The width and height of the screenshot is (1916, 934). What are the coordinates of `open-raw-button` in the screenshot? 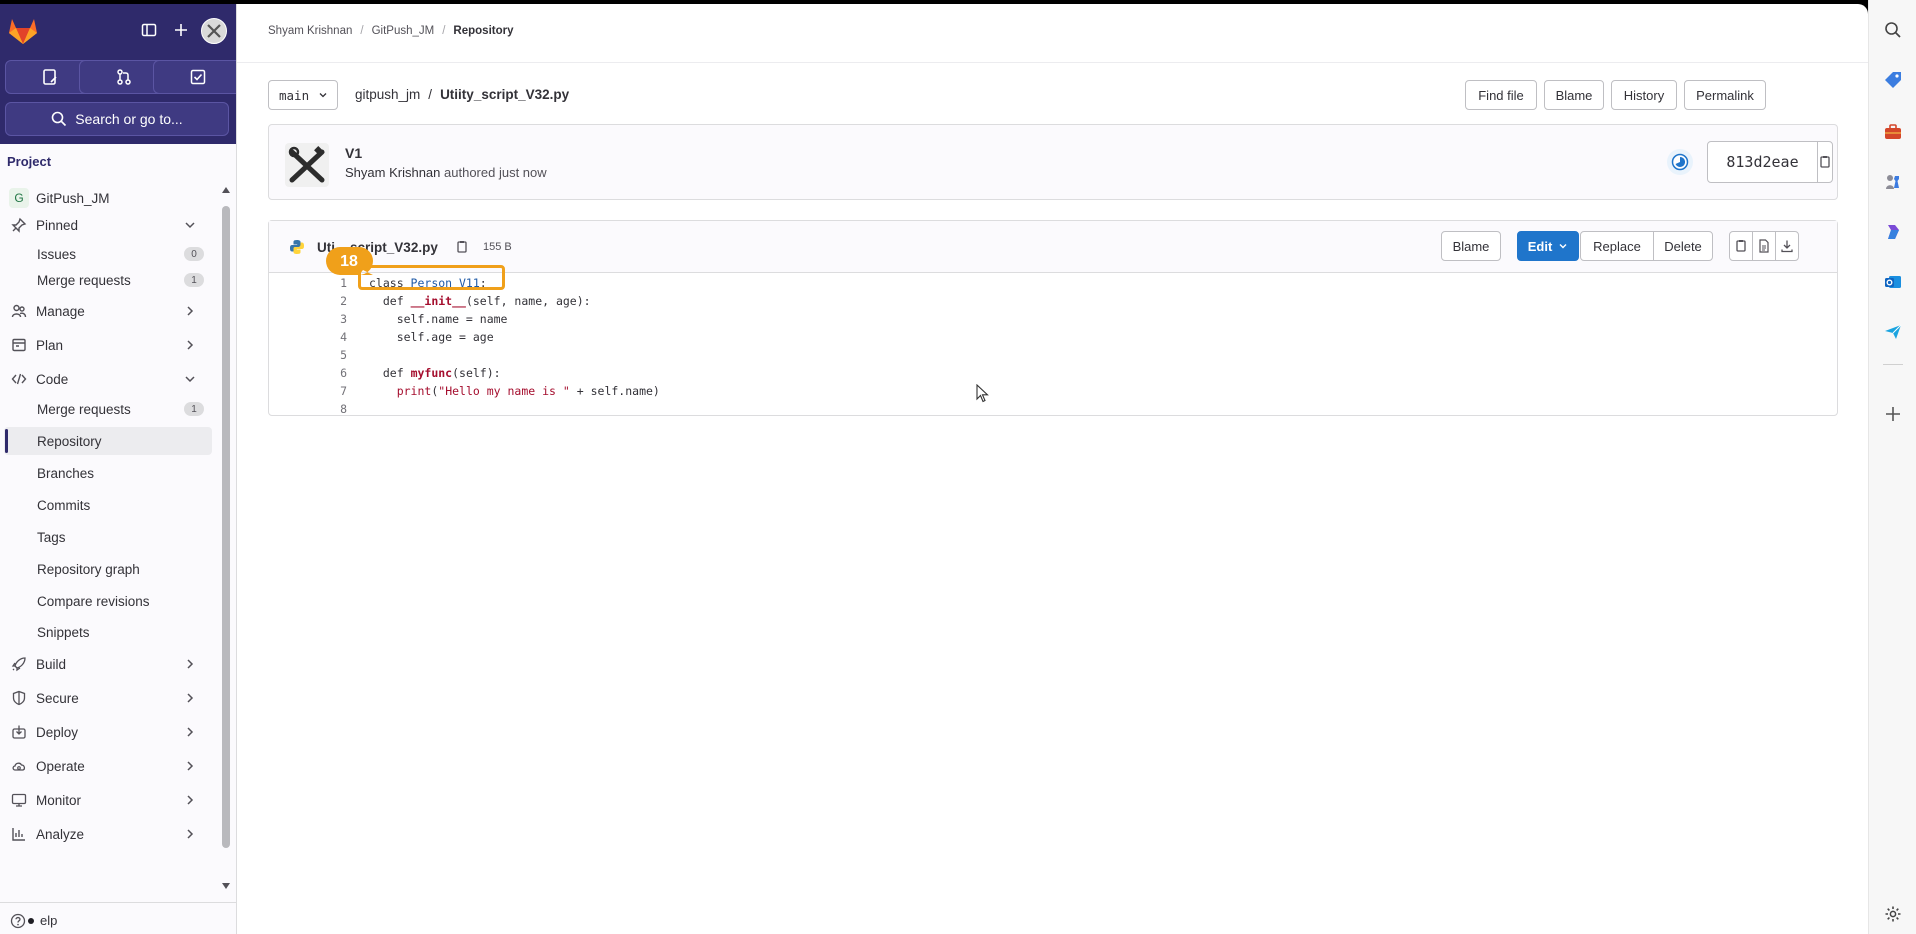 It's located at (1764, 246).